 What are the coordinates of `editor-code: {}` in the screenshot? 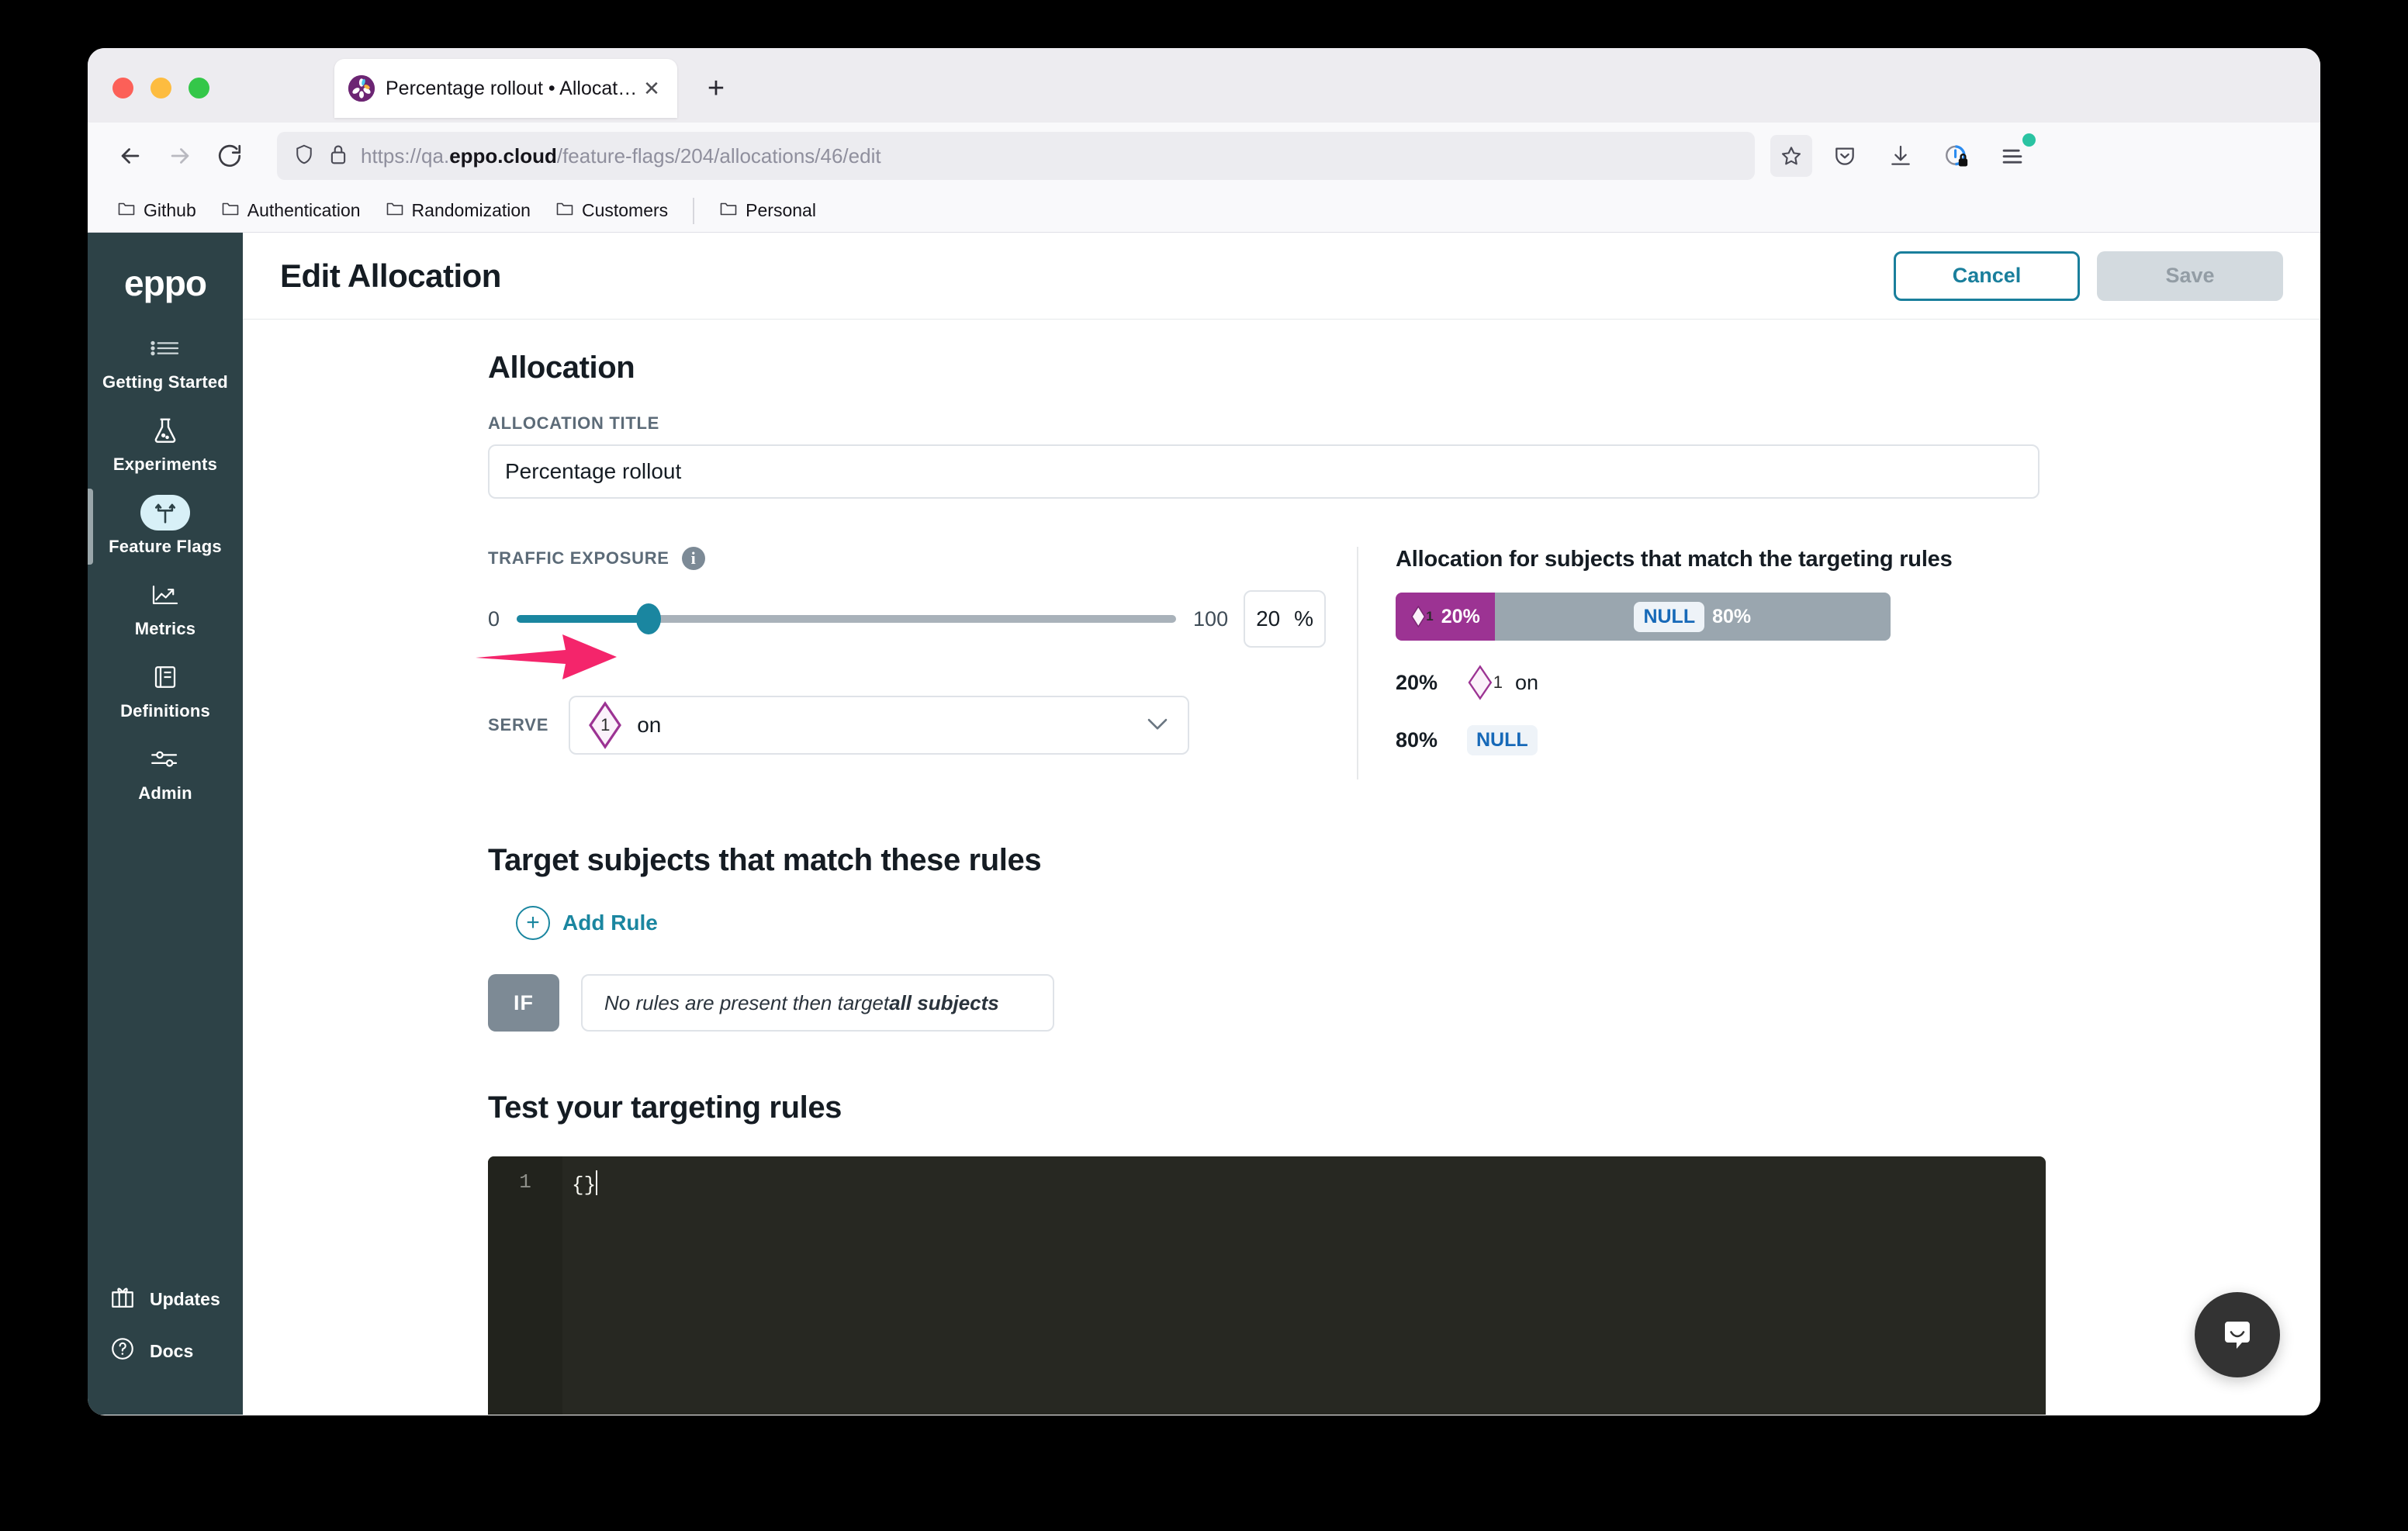 It's located at (1304, 1285).